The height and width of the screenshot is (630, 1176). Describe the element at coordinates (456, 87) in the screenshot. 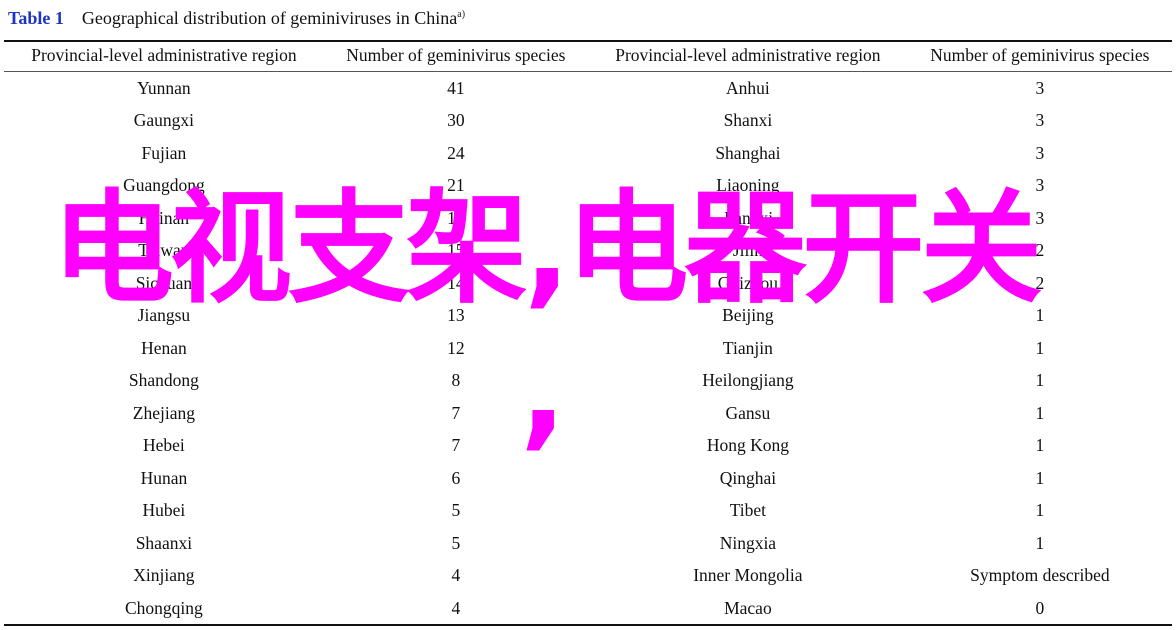

I see `species-count-cell: 41` at that location.